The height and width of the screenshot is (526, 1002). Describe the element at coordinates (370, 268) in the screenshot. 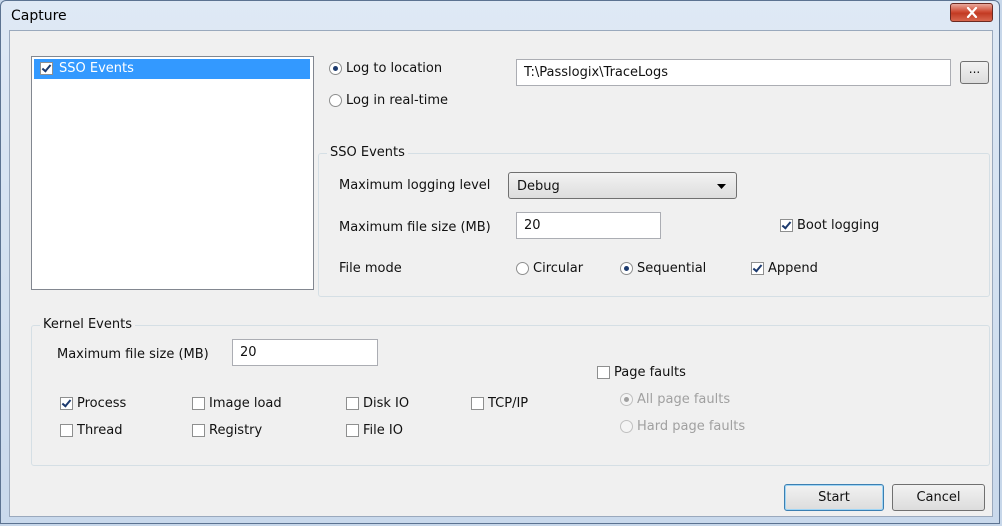

I see `file-mode-label: File mode` at that location.